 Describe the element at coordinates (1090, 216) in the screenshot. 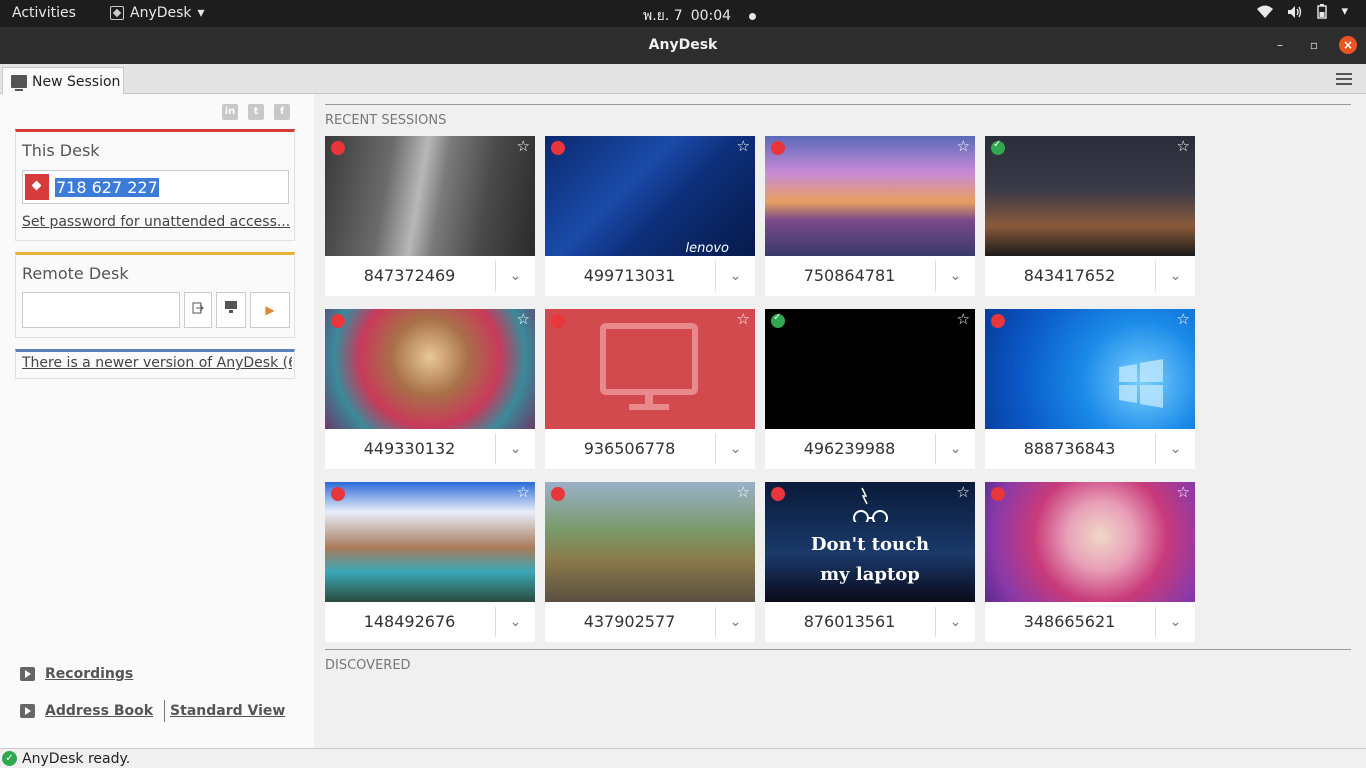

I see `session-tile: ☆ 843417652 ⌄` at that location.